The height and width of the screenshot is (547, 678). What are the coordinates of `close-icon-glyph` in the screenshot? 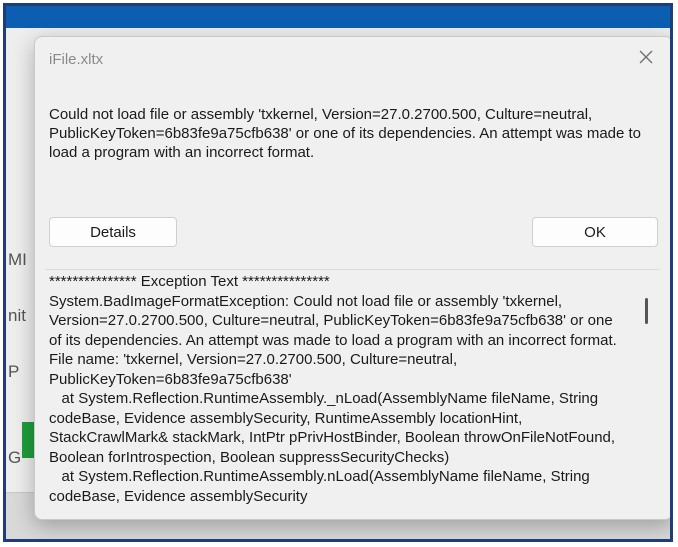 It's located at (646, 57).